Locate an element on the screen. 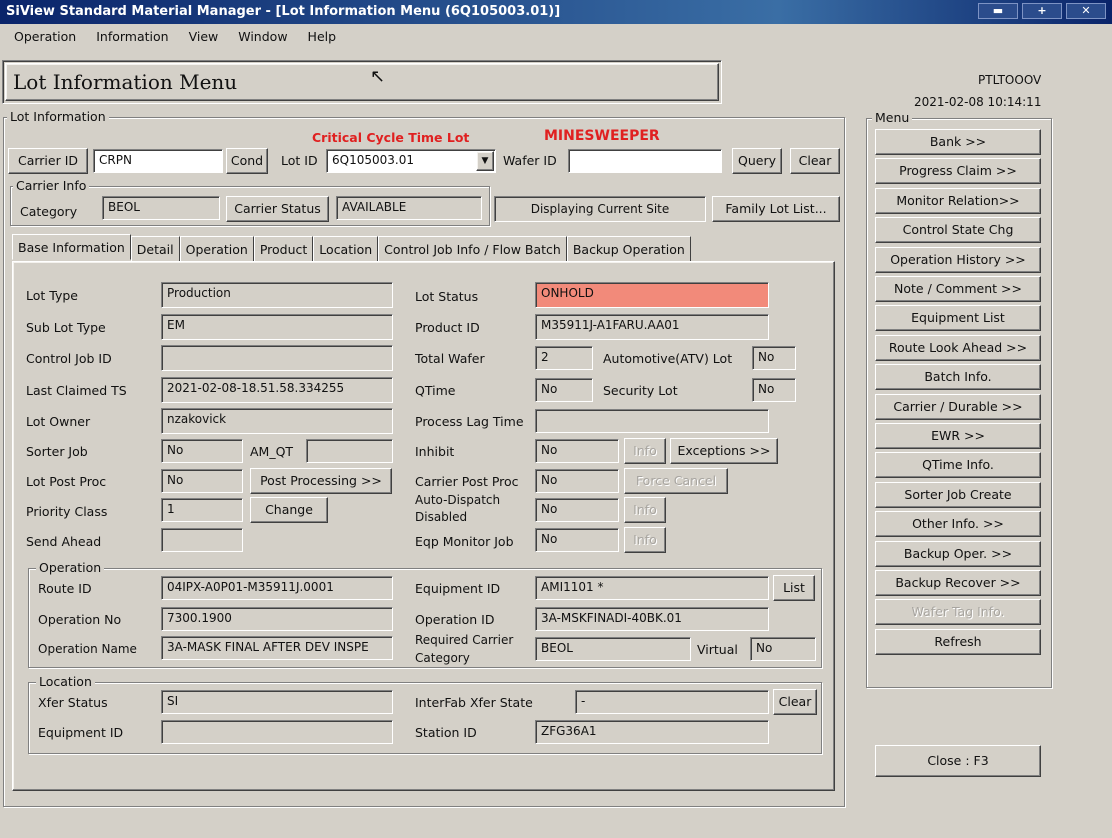 Image resolution: width=1112 pixels, height=838 pixels. process-lag-time-label: Process Lag Time is located at coordinates (469, 421).